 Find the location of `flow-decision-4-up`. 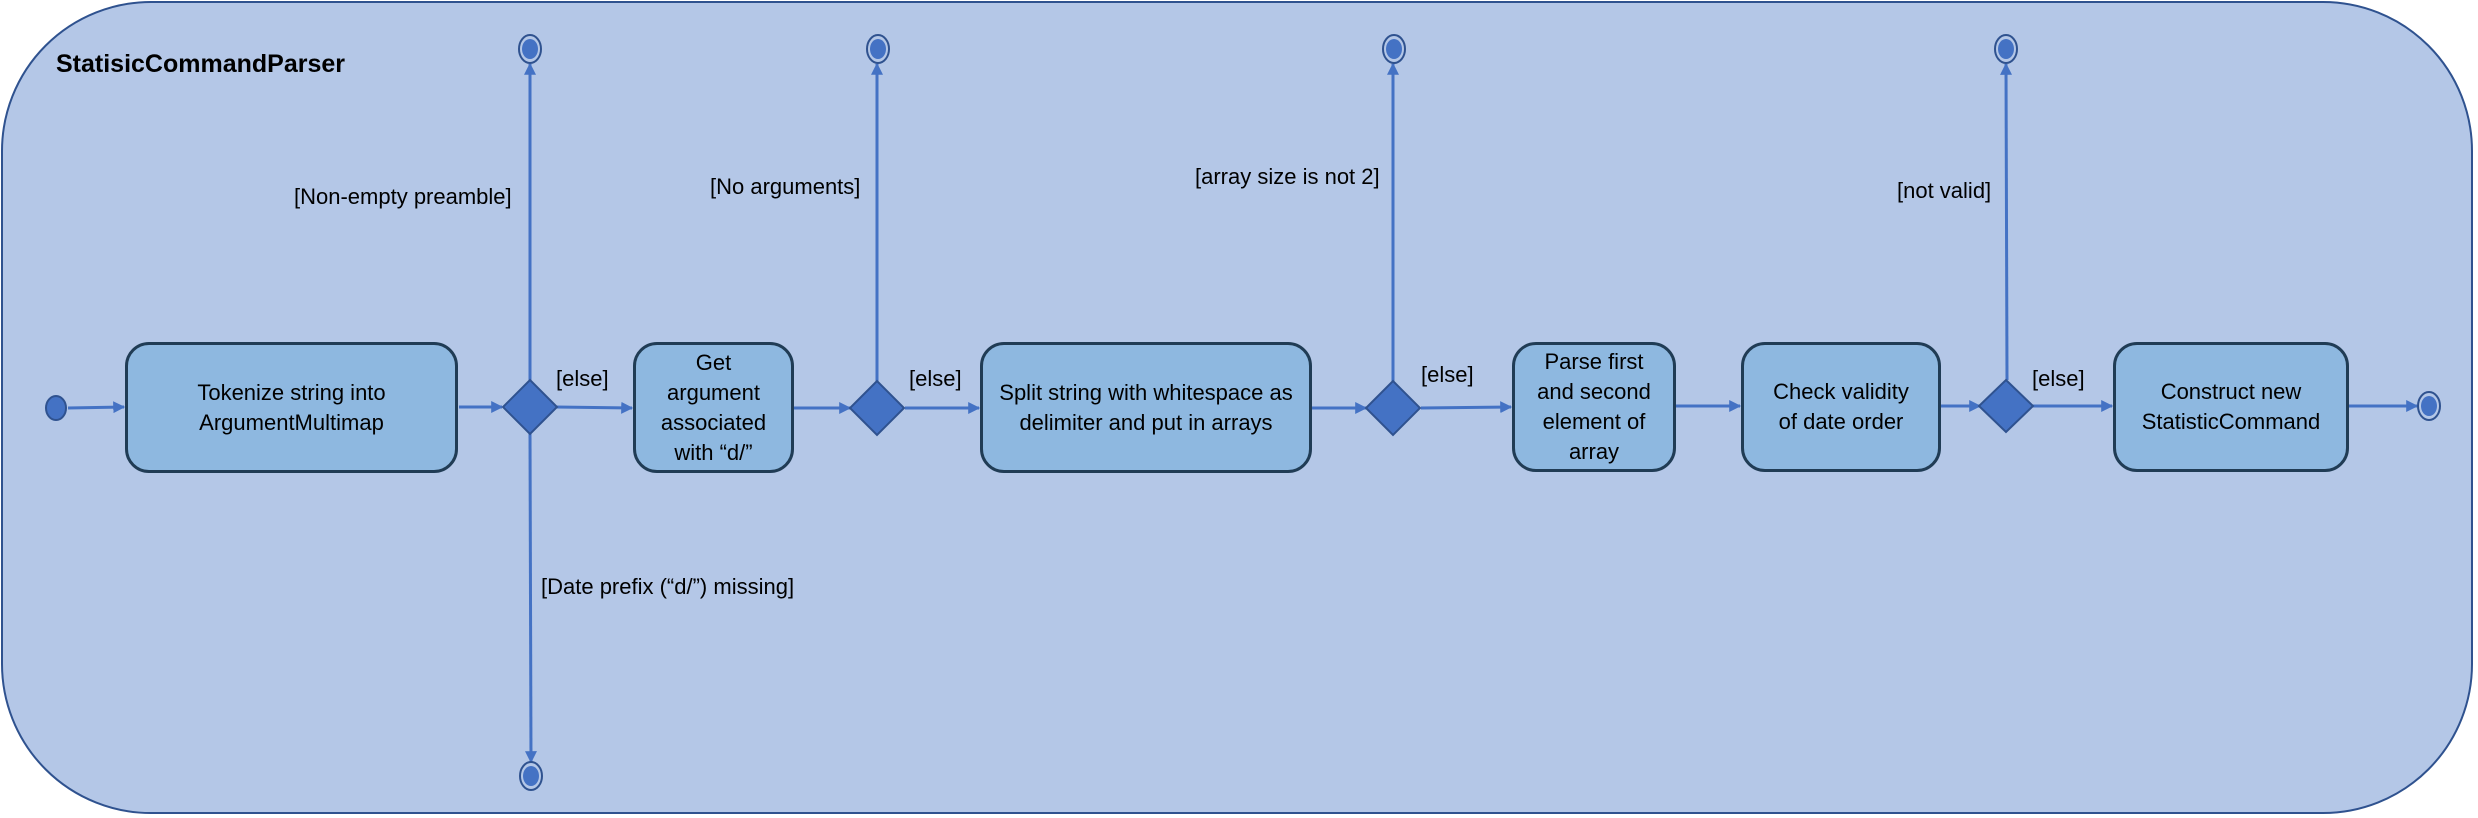

flow-decision-4-up is located at coordinates (2006, 221).